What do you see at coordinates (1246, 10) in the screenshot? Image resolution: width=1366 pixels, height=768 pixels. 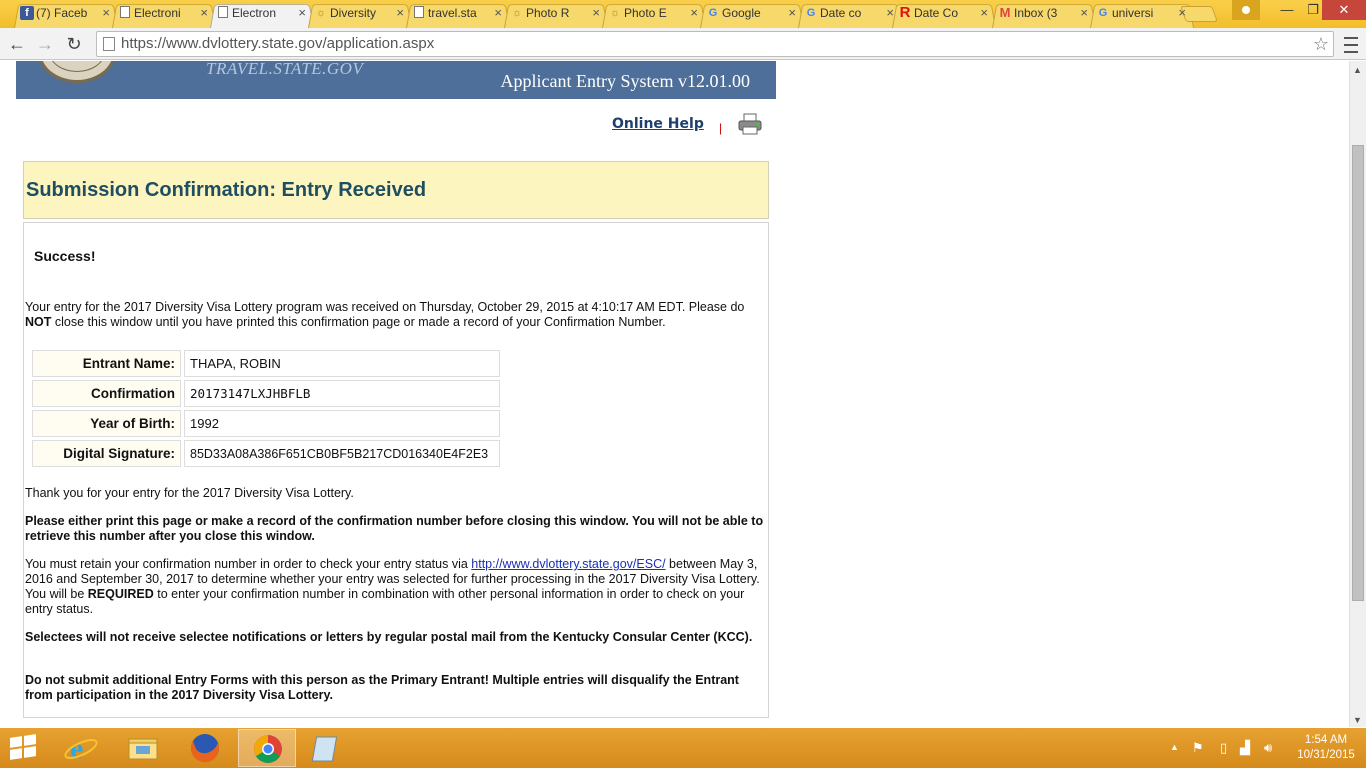 I see `user-profile-icon` at bounding box center [1246, 10].